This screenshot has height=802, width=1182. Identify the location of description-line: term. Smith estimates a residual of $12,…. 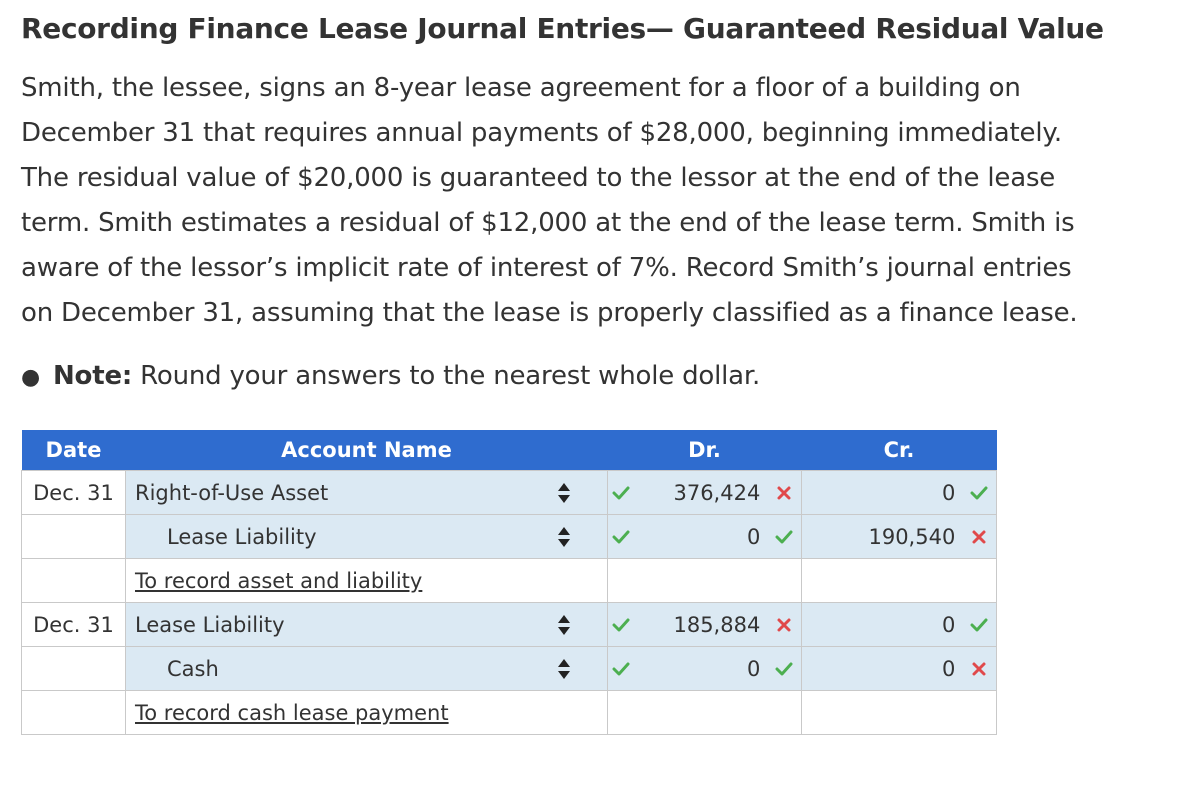
(548, 223).